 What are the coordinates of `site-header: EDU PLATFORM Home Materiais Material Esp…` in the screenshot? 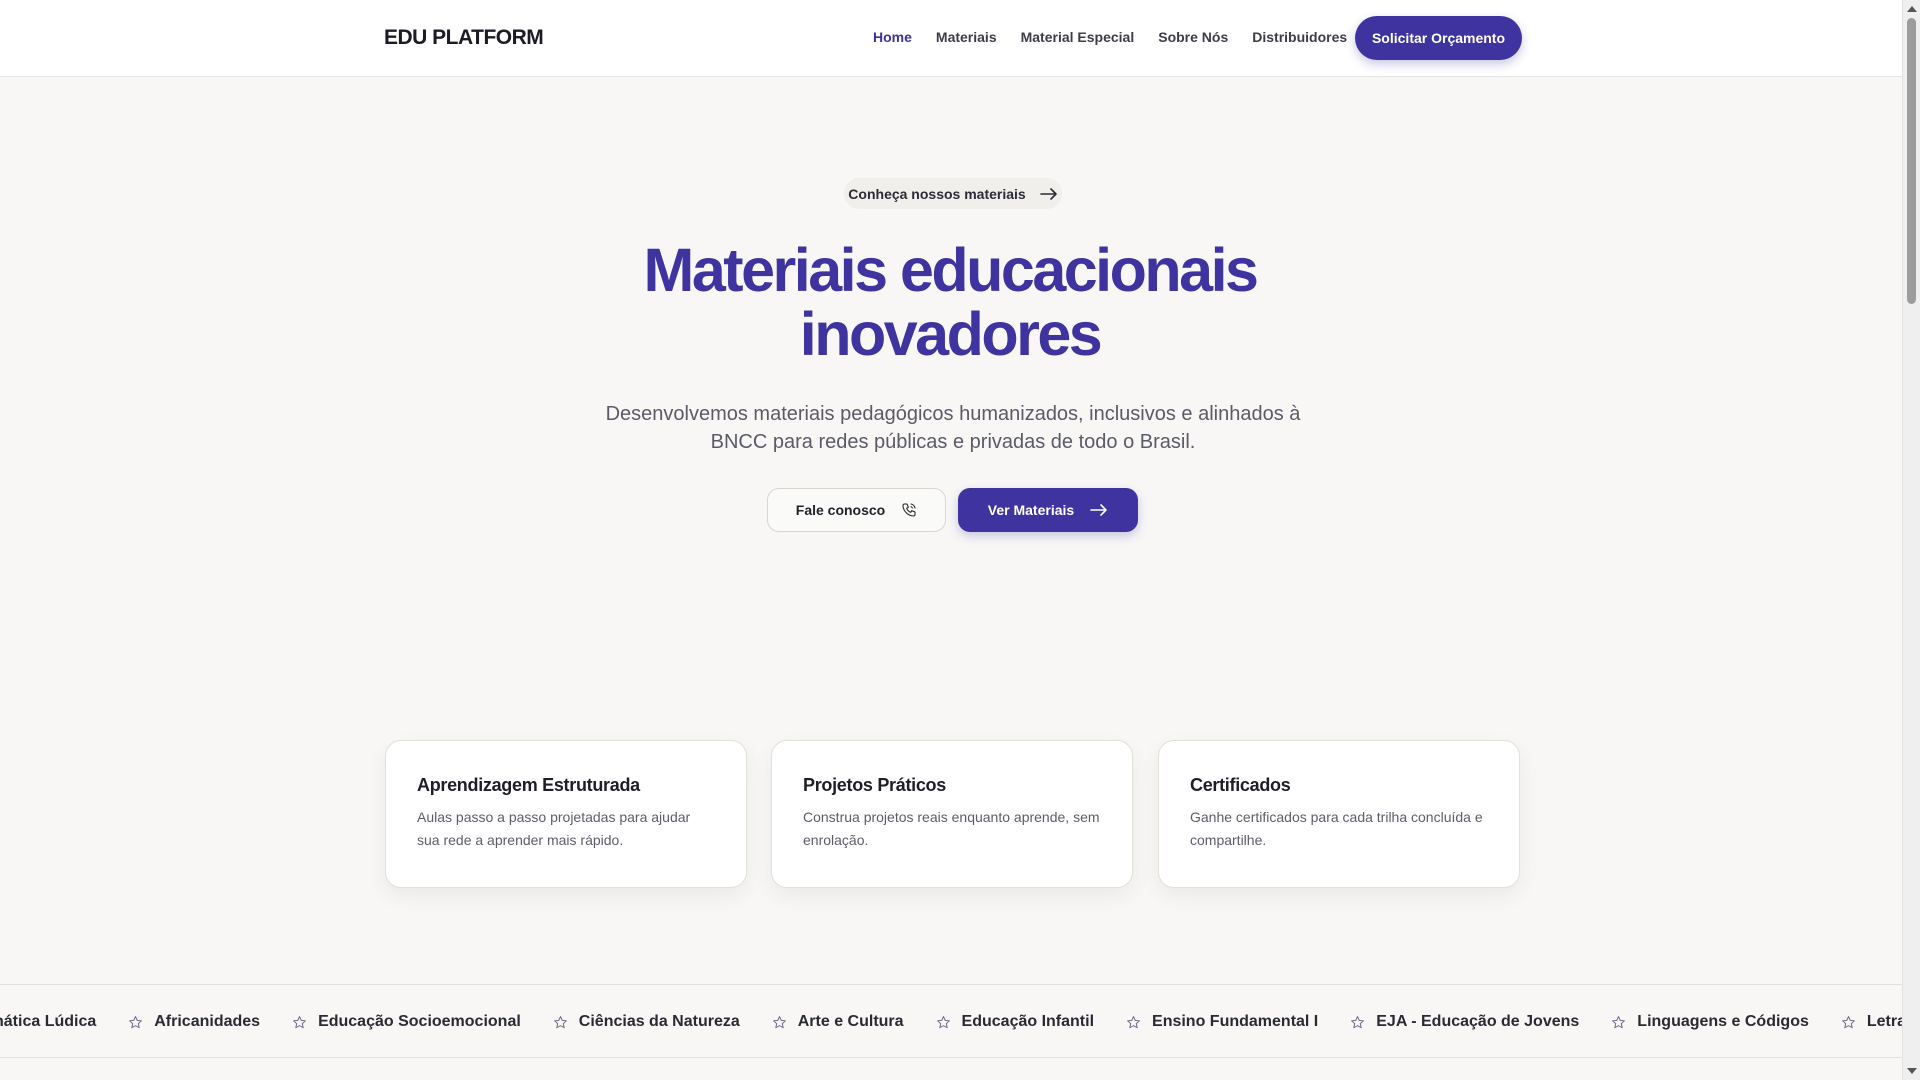 It's located at (951, 38).